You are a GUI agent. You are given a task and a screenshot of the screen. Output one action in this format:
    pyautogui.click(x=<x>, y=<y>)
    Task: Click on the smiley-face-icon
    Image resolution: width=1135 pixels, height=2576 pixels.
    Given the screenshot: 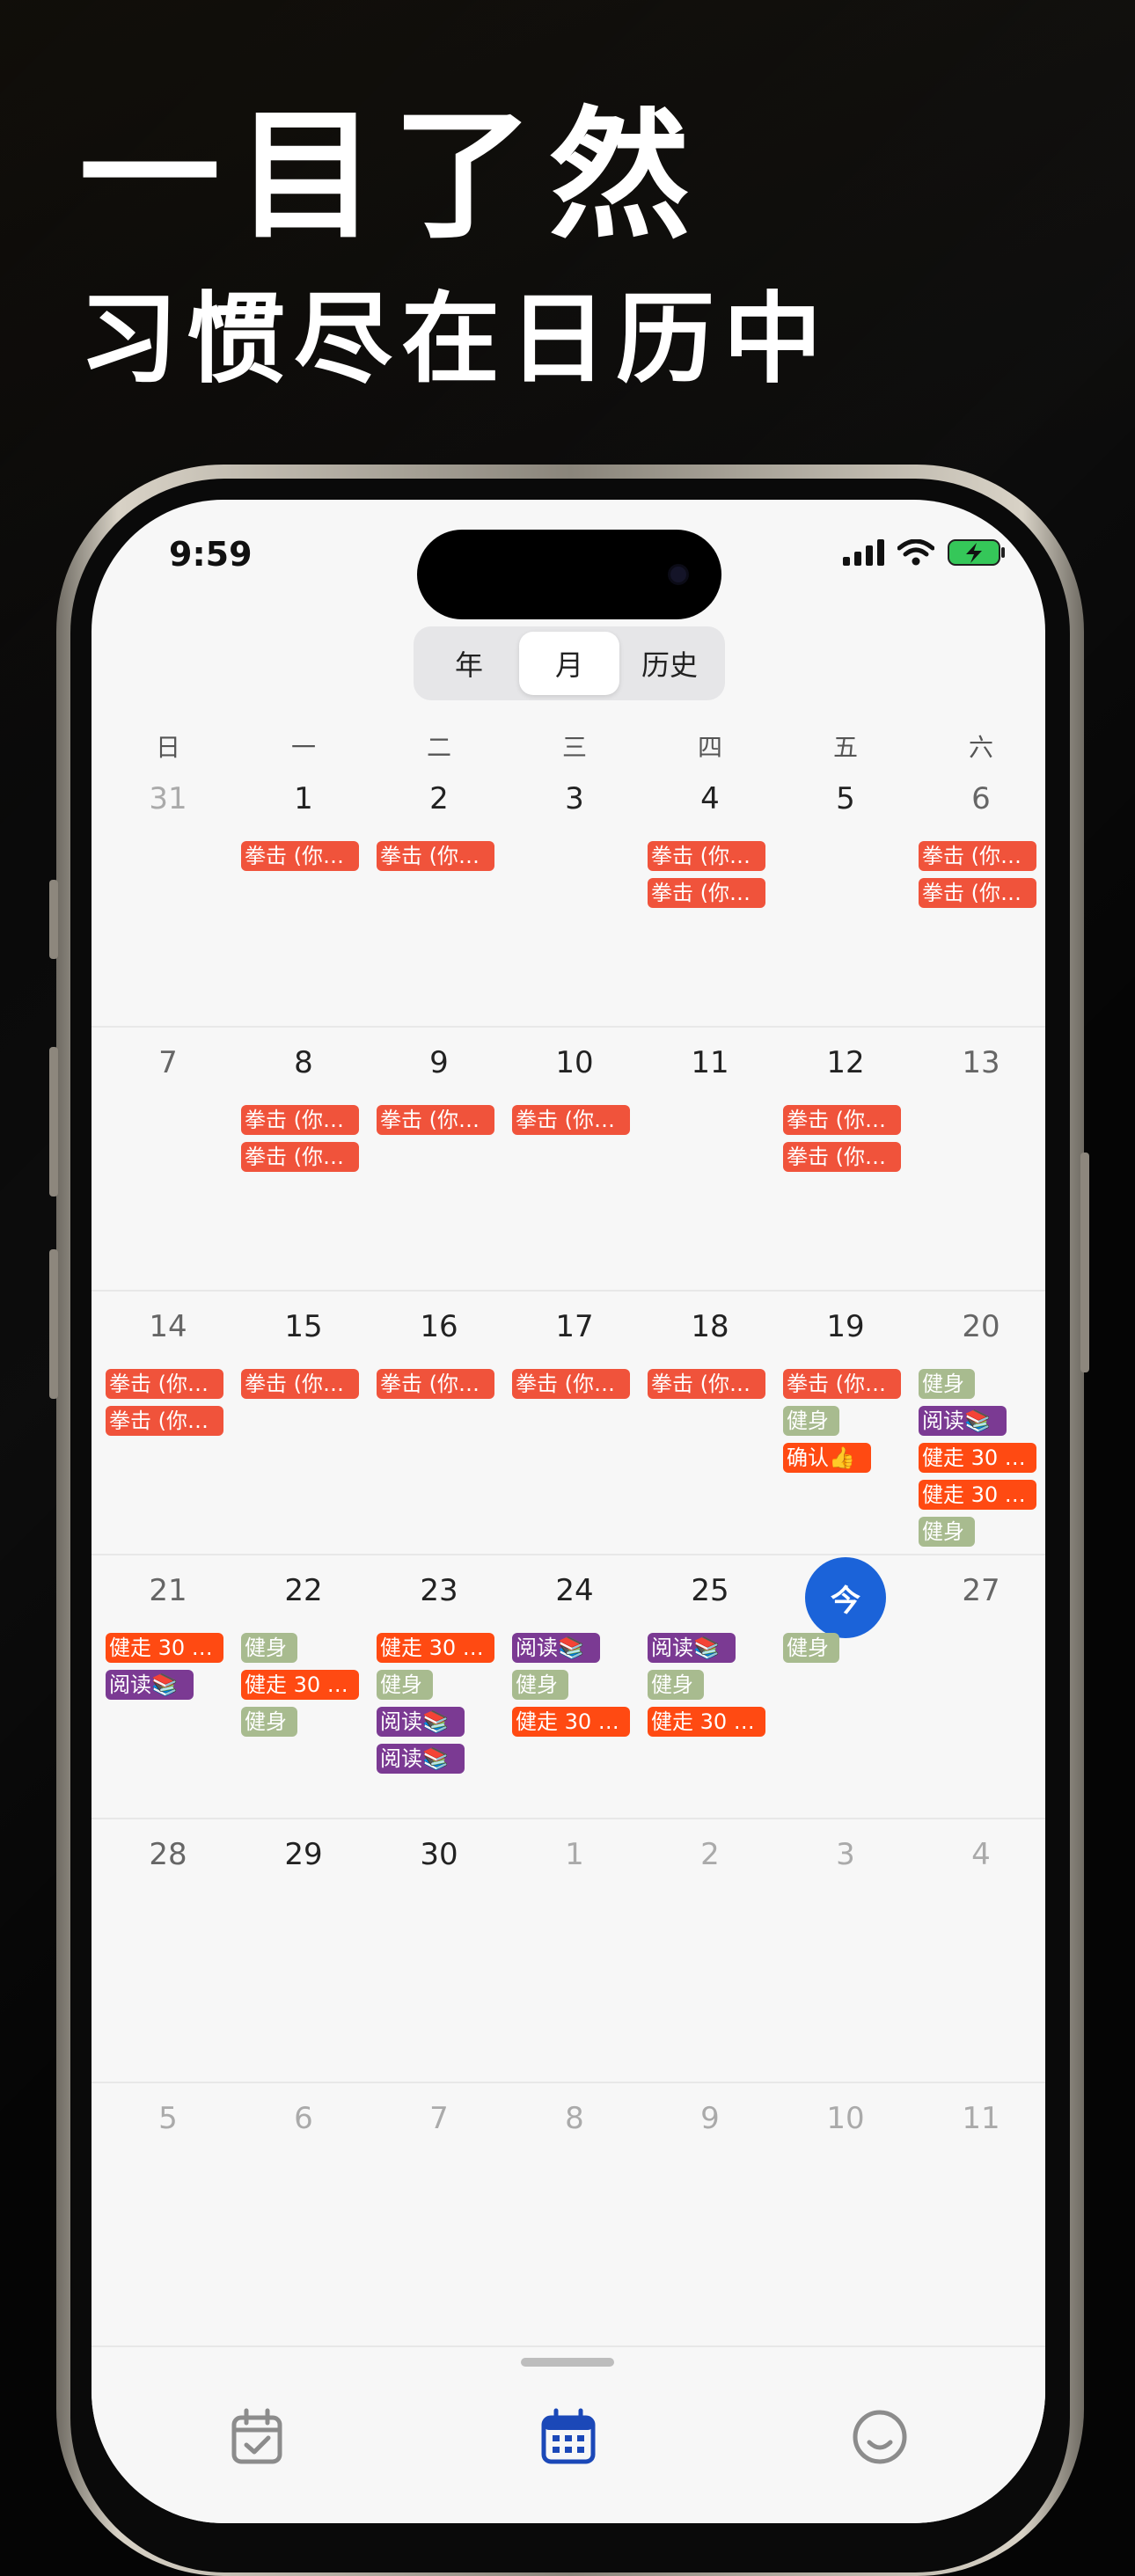 What is the action you would take?
    pyautogui.click(x=880, y=2437)
    